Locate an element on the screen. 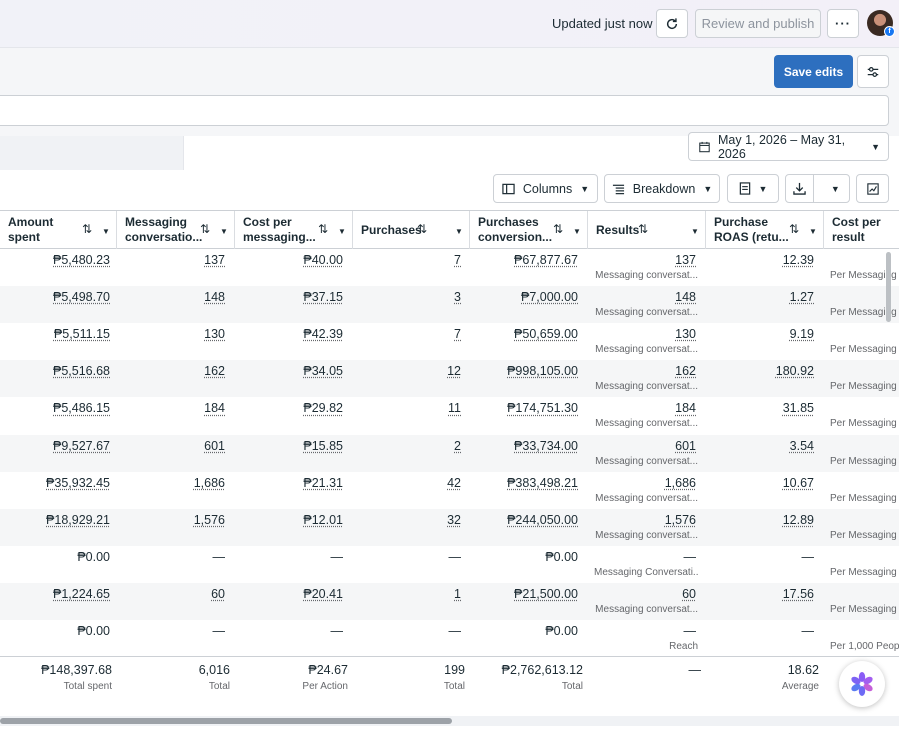 This screenshot has width=899, height=732. cell-cost-msg: ₱21.31 is located at coordinates (289, 483).